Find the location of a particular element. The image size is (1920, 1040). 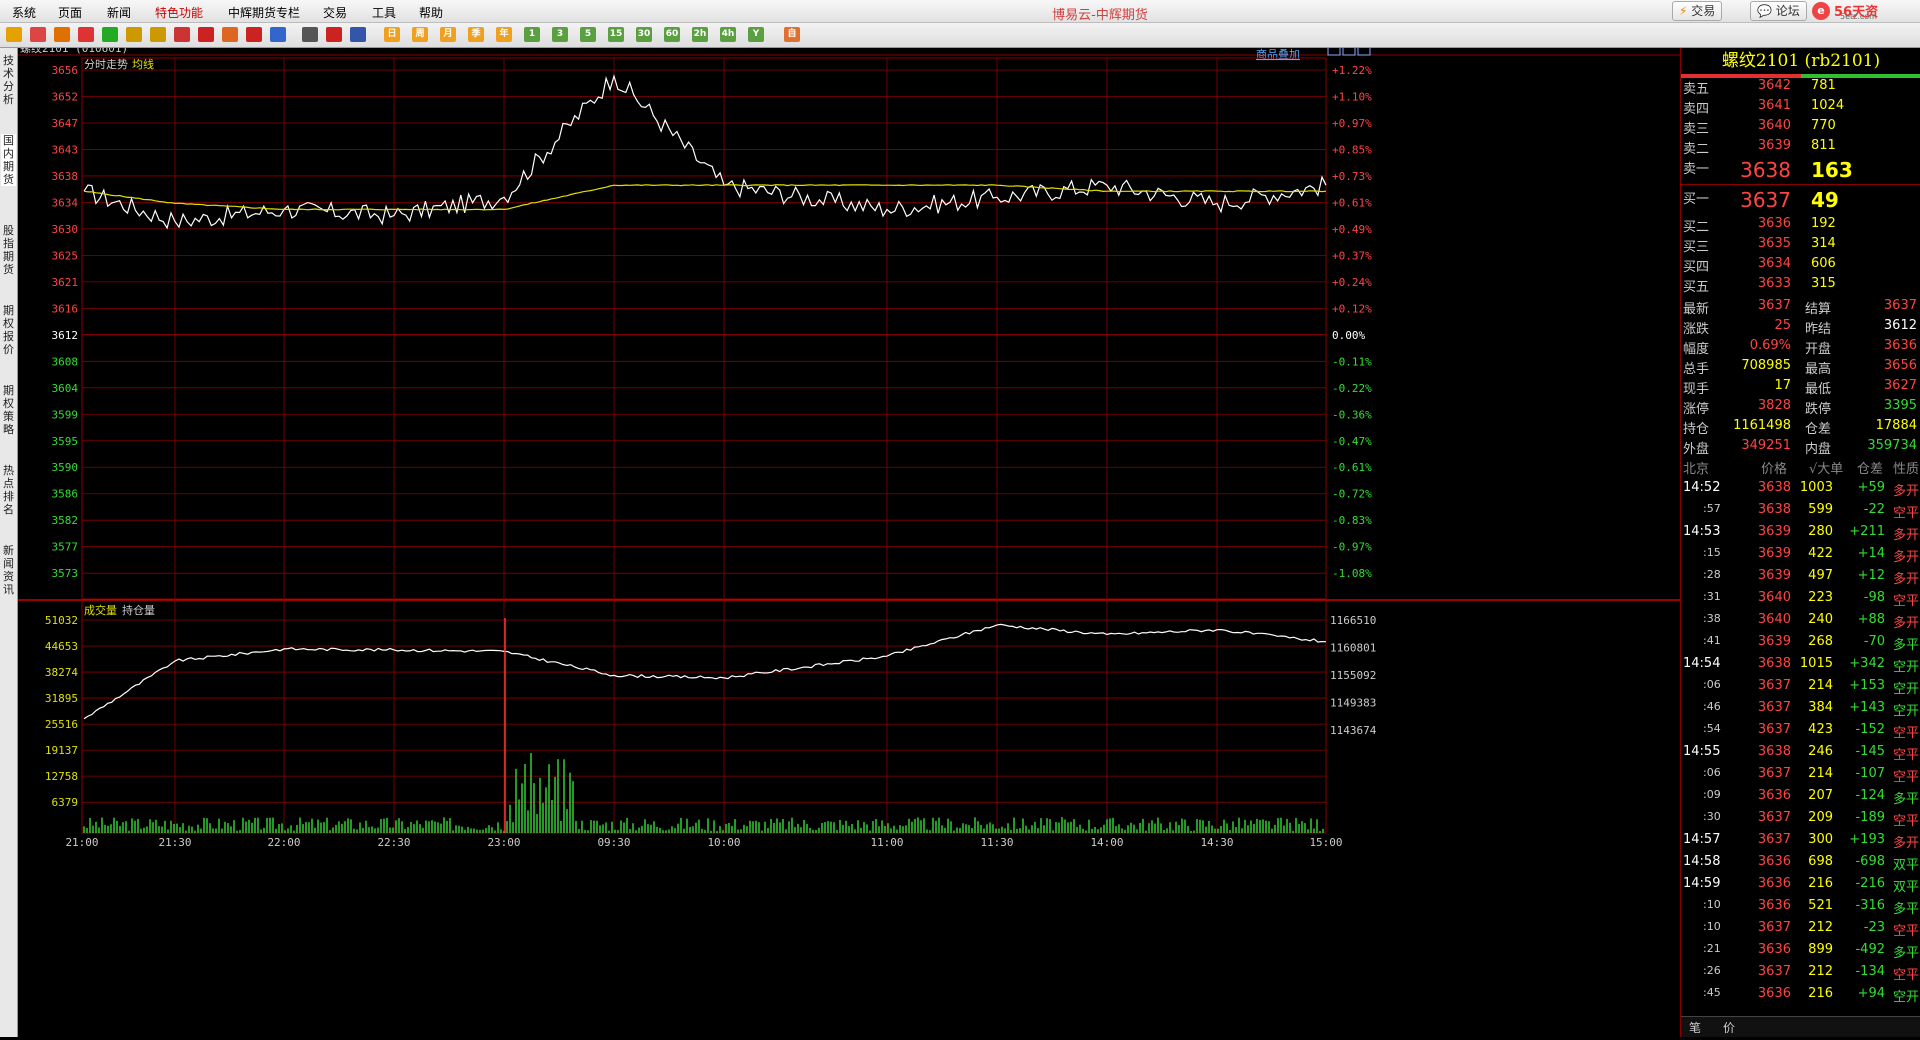

period-4-button: 季 is located at coordinates (476, 34).